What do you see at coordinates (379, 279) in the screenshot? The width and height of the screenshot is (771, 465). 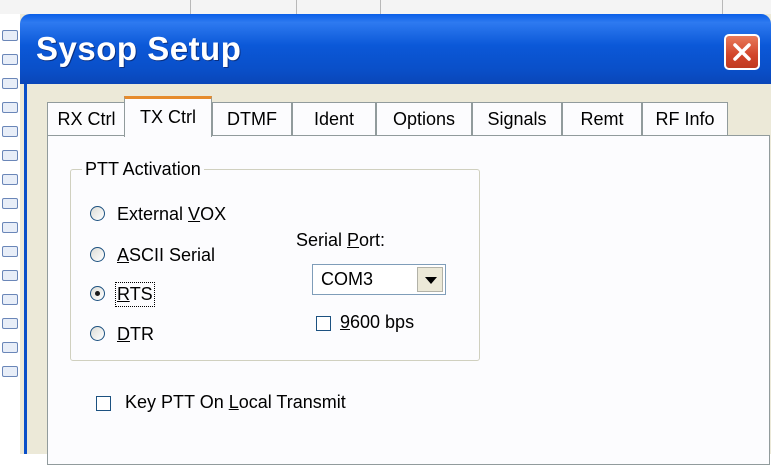 I see `serial-port-select: COM3` at bounding box center [379, 279].